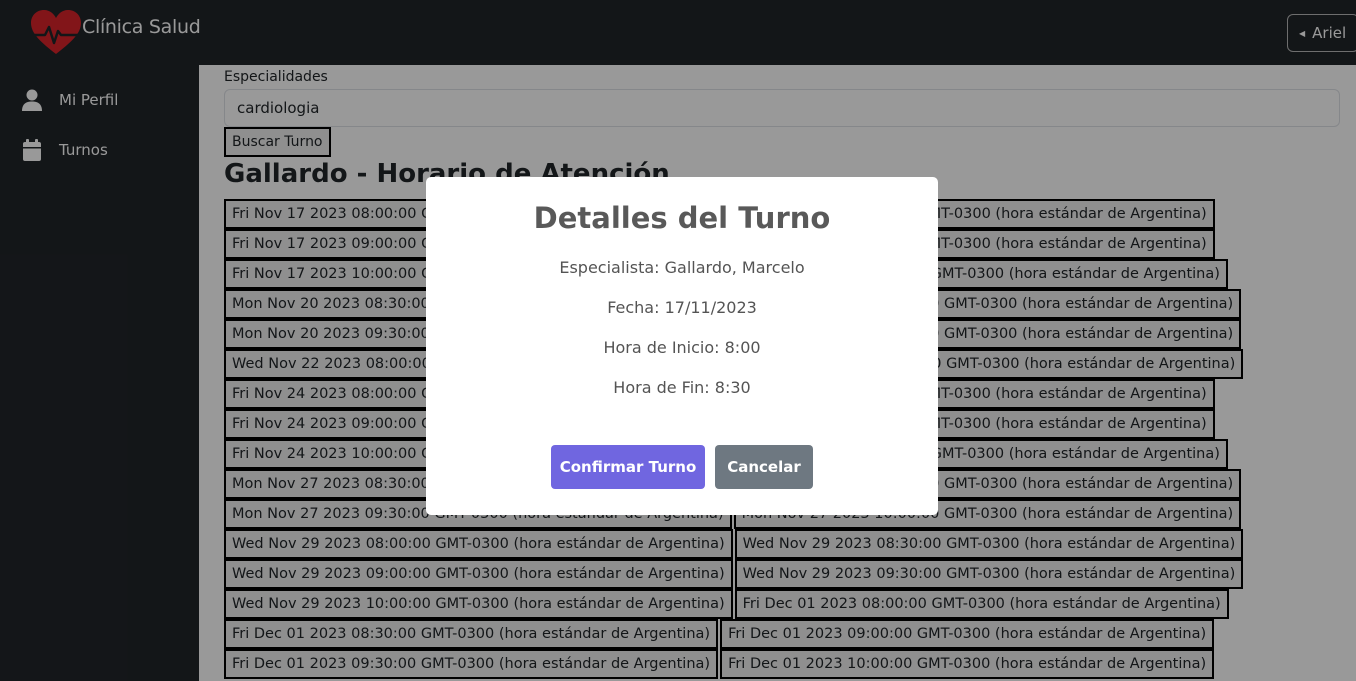 This screenshot has width=1356, height=681. What do you see at coordinates (764, 467) in the screenshot?
I see `cancel-button: Cancelar` at bounding box center [764, 467].